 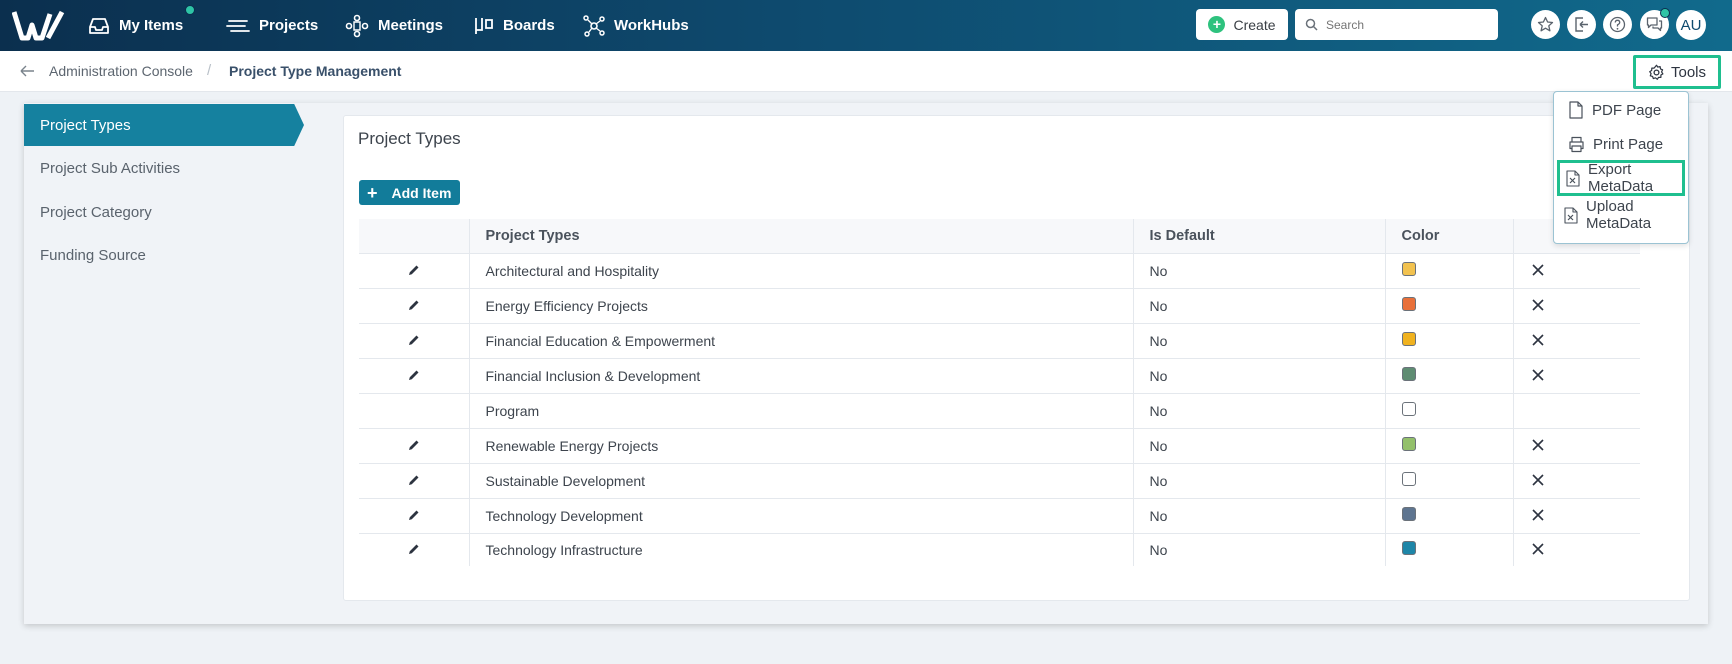 I want to click on nav-label: Boards, so click(x=529, y=25).